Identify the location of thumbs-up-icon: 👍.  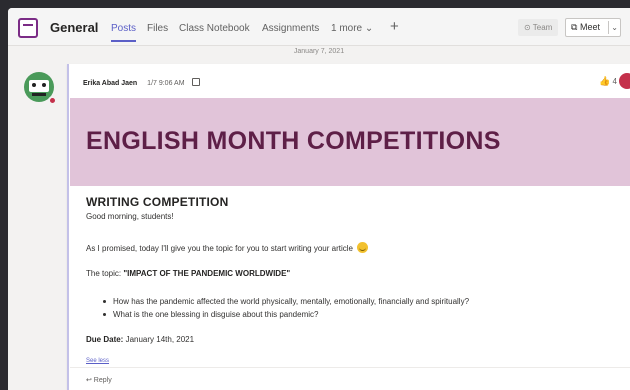
(605, 81).